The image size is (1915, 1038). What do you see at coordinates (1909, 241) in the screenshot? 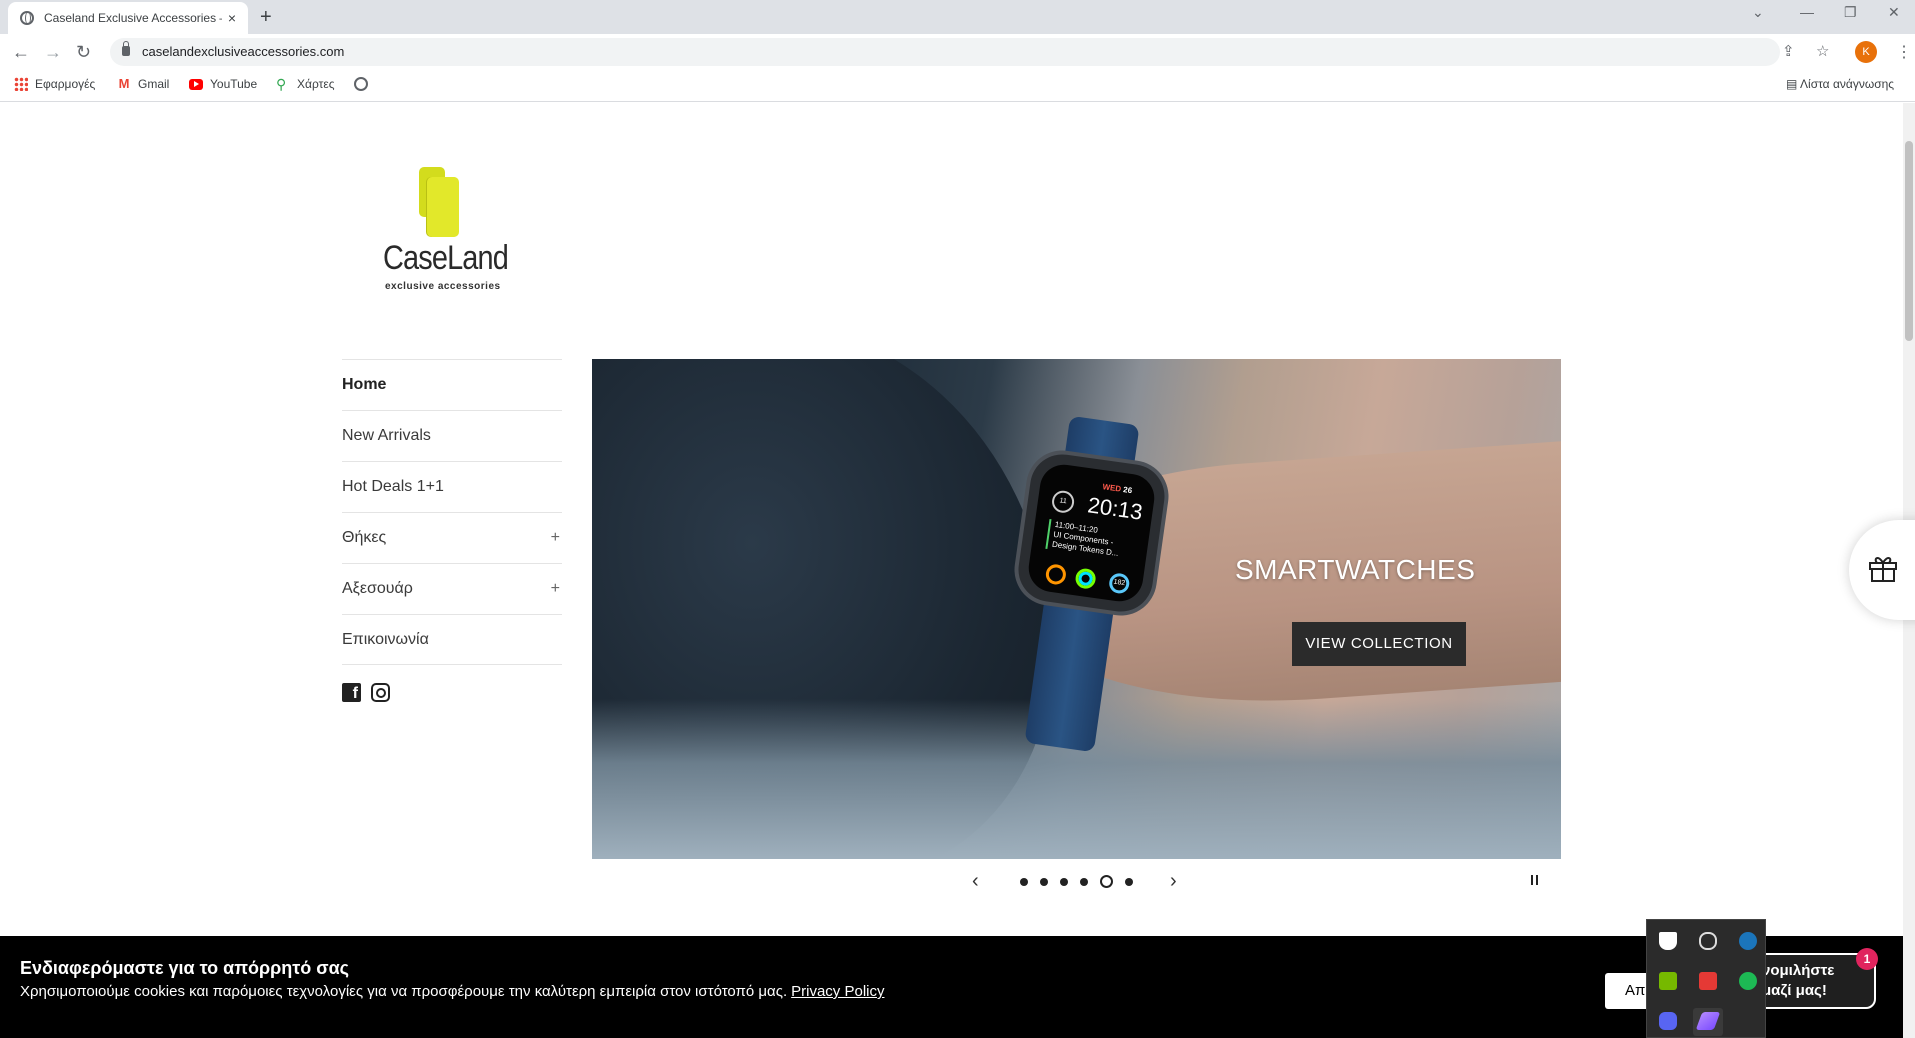
I see `scrollbar-thumb` at bounding box center [1909, 241].